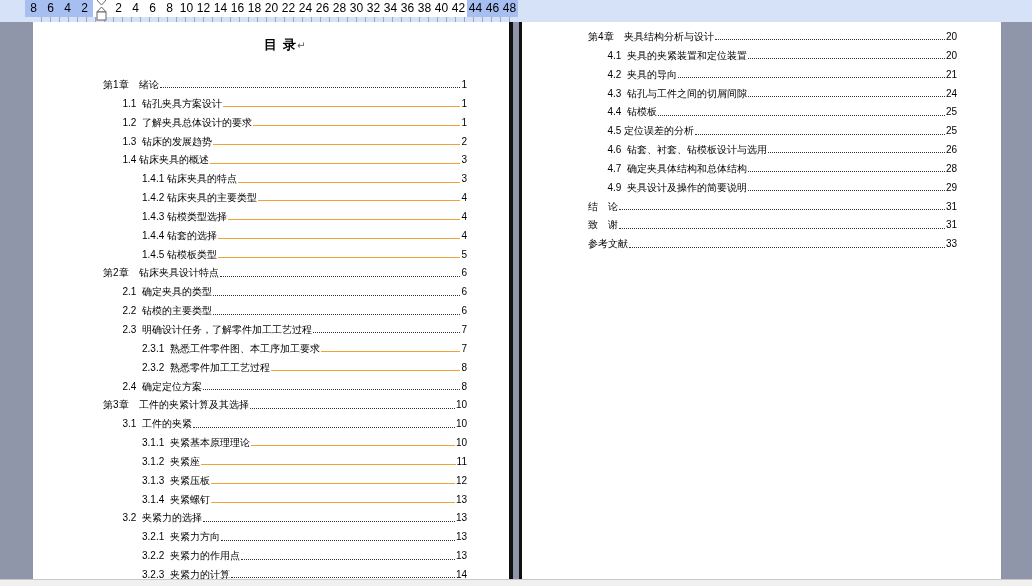  I want to click on toc-entry-title: 3.2 夹紧力的选择, so click(162, 518).